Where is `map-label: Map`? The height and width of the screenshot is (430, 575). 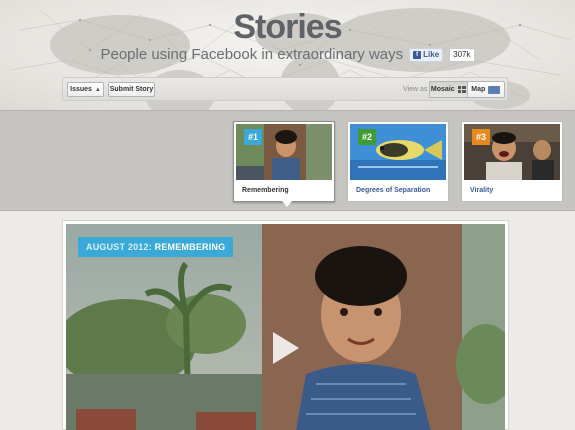 map-label: Map is located at coordinates (478, 89).